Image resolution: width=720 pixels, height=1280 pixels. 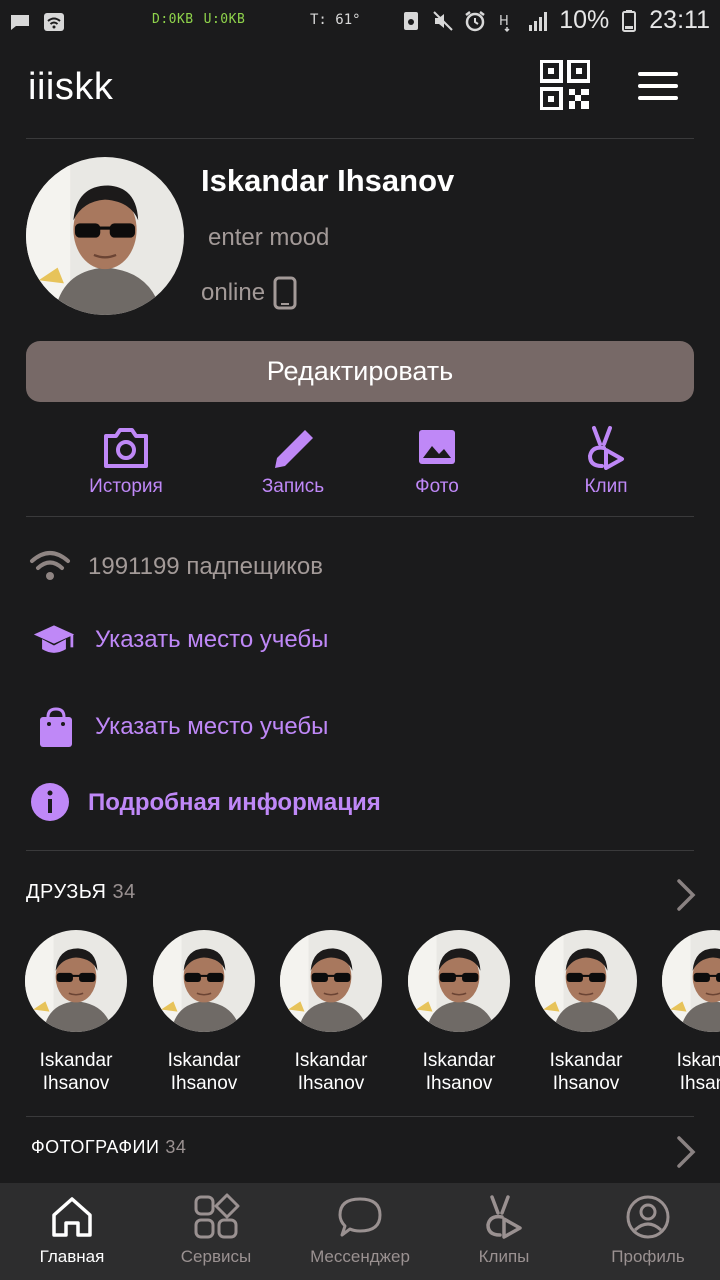 What do you see at coordinates (20, 22) in the screenshot?
I see `chat-notification-icon` at bounding box center [20, 22].